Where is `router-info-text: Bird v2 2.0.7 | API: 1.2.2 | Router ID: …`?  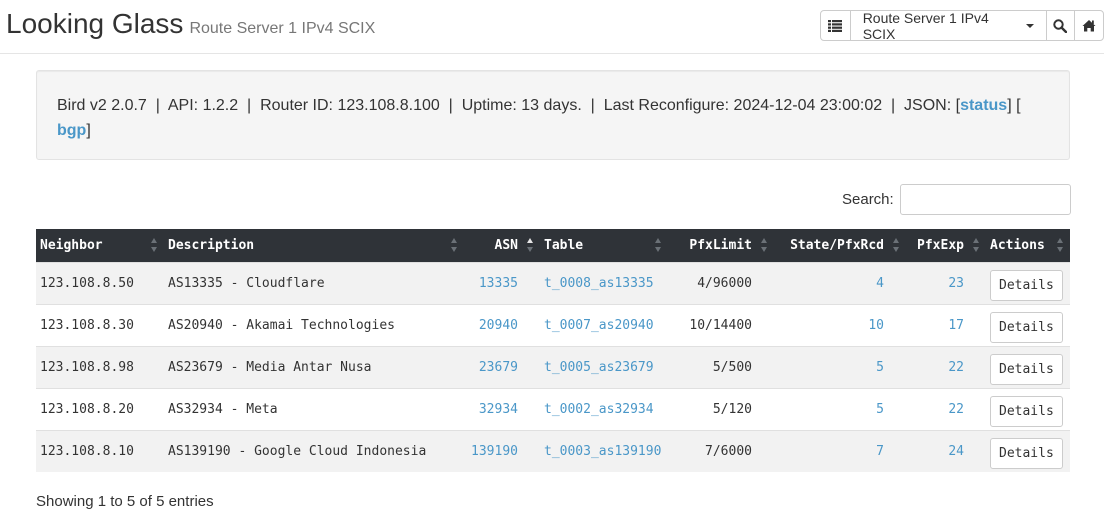 router-info-text: Bird v2 2.0.7 | API: 1.2.2 | Router ID: … is located at coordinates (509, 105).